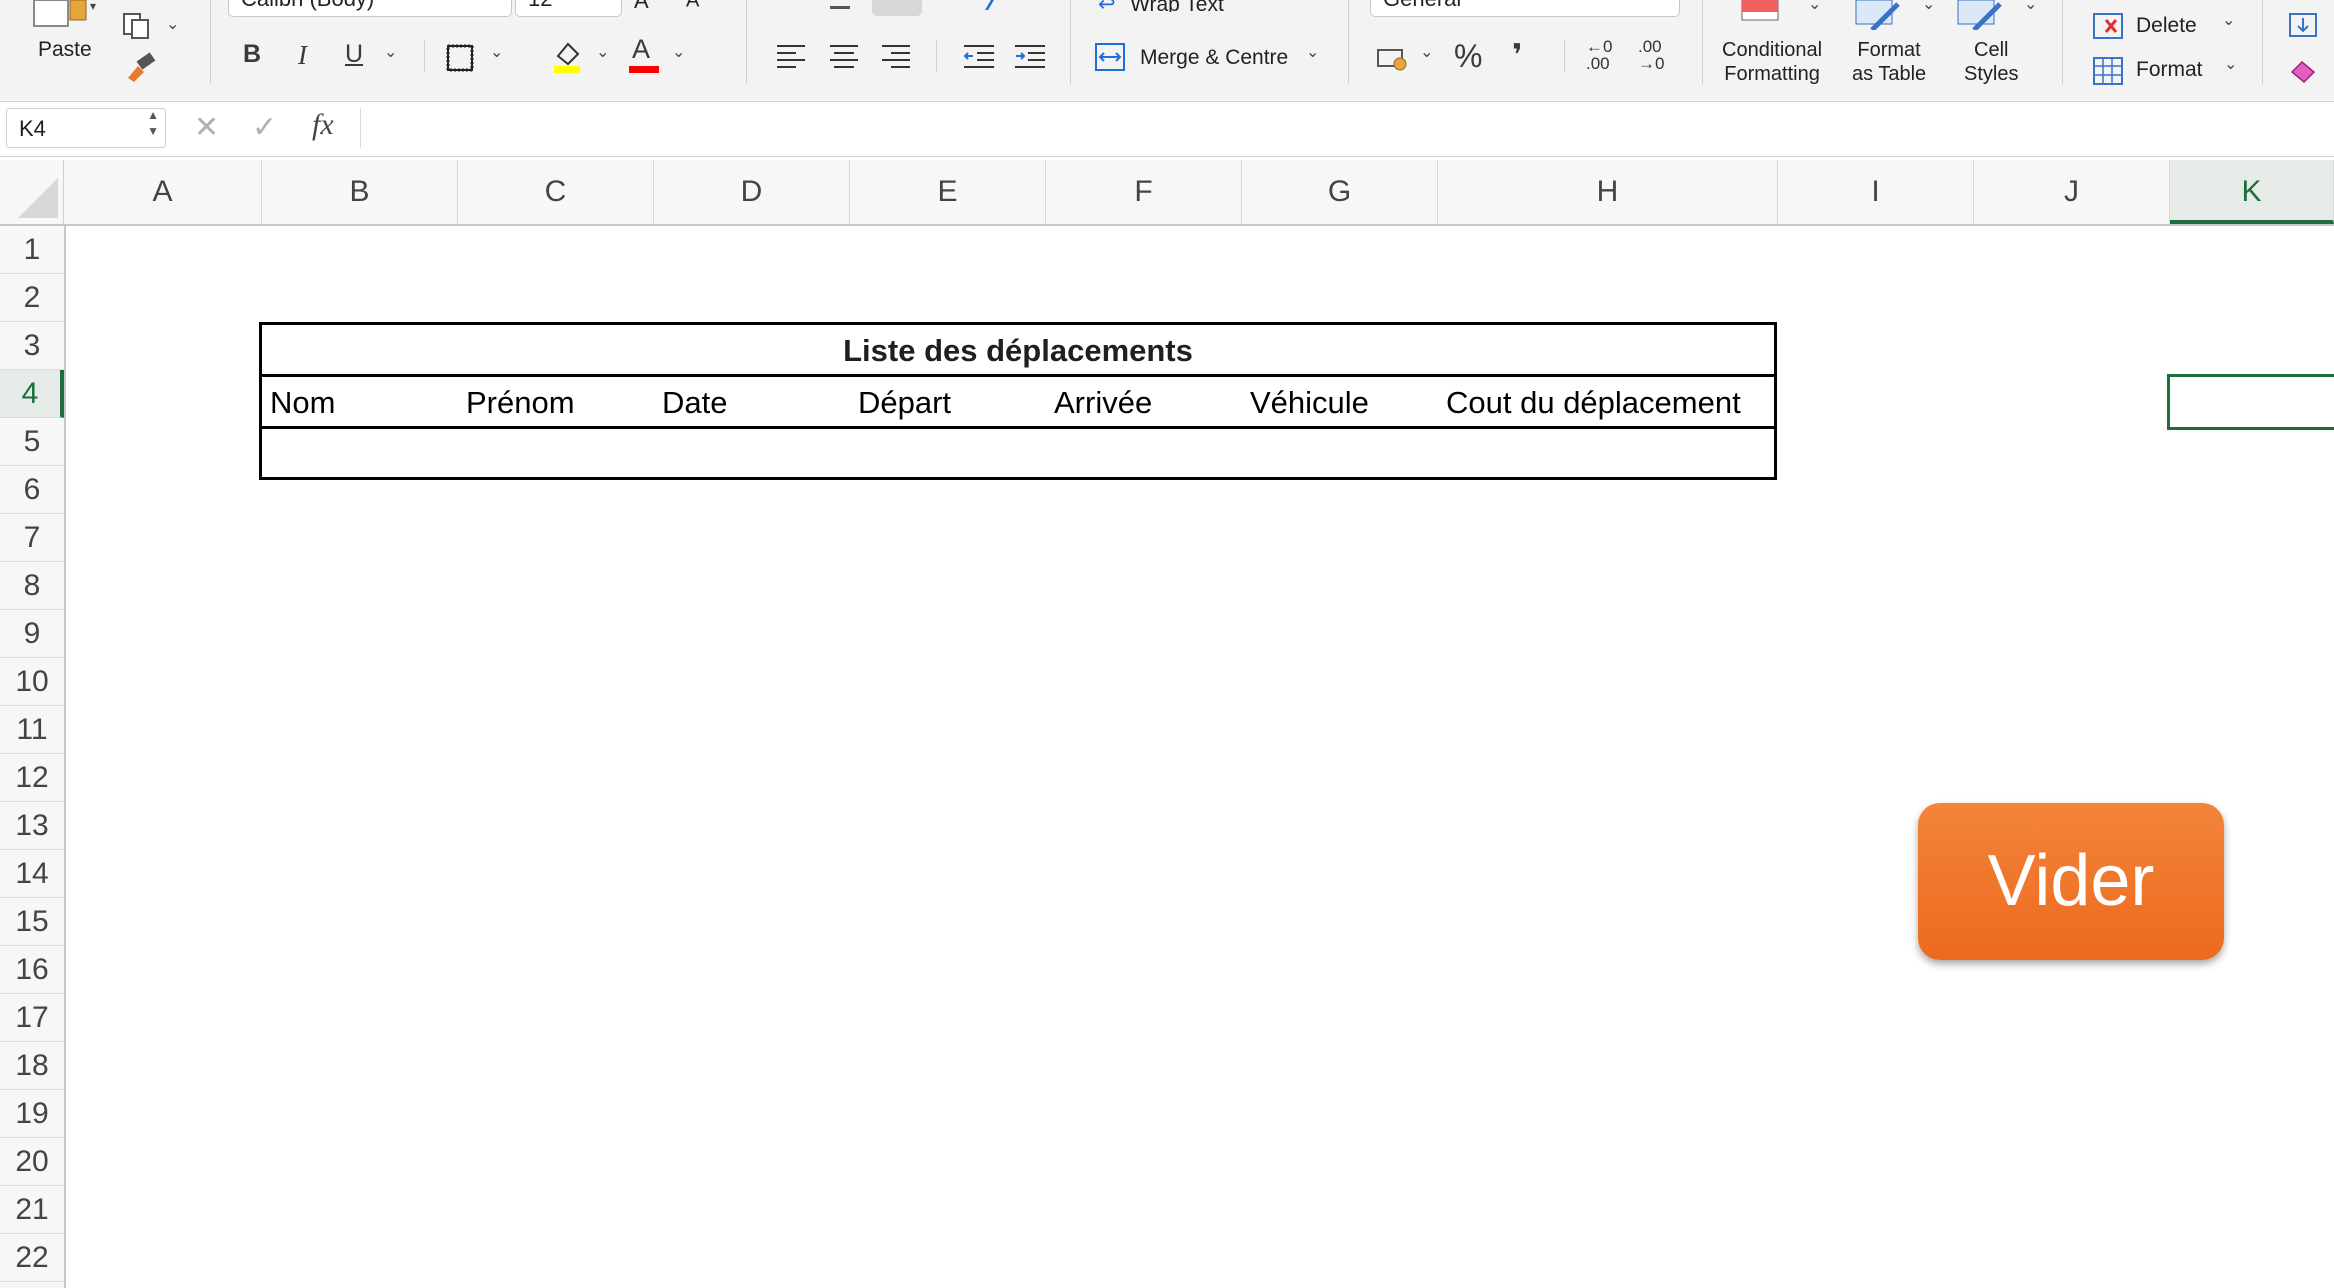 Image resolution: width=2334 pixels, height=1288 pixels. Describe the element at coordinates (979, 5) in the screenshot. I see `orientation-icon` at that location.